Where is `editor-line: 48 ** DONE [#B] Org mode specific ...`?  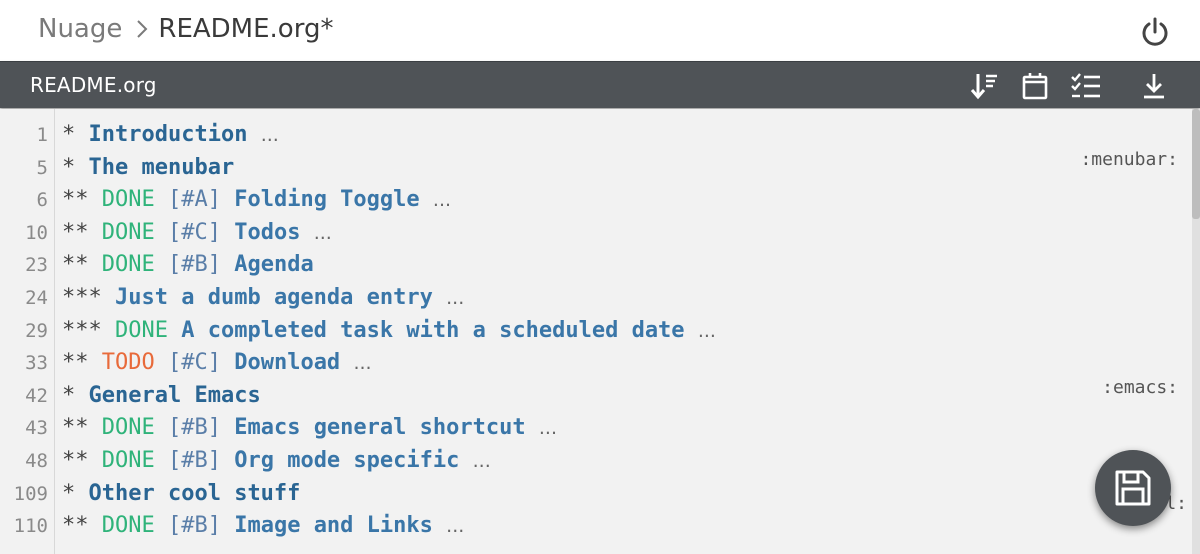 editor-line: 48 ** DONE [#B] Org mode specific ... is located at coordinates (595, 461).